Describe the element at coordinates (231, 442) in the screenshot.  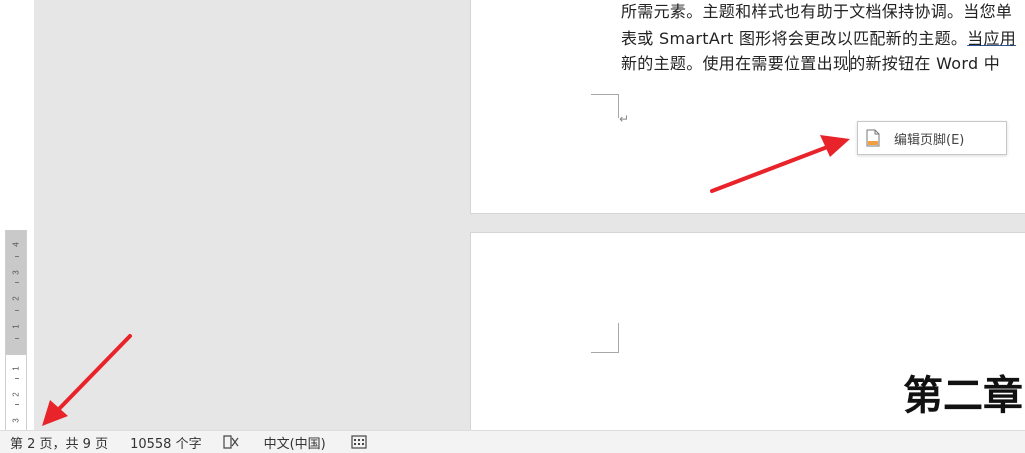
I see `proofing-icon` at that location.